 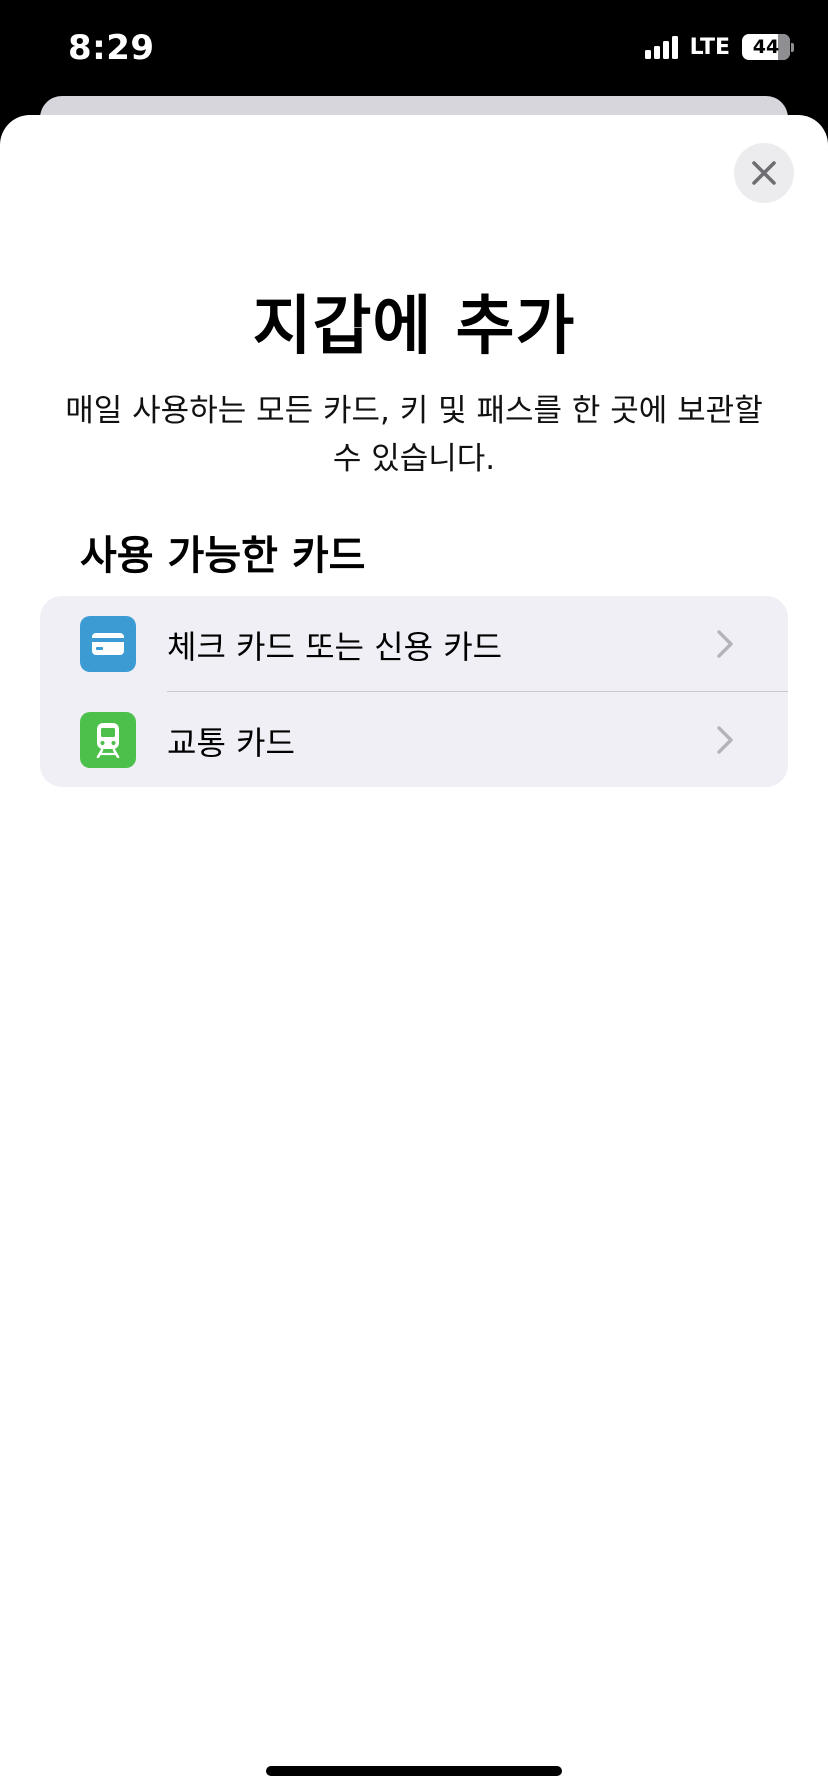 What do you see at coordinates (231, 743) in the screenshot?
I see `list-item-label: 교통 카드` at bounding box center [231, 743].